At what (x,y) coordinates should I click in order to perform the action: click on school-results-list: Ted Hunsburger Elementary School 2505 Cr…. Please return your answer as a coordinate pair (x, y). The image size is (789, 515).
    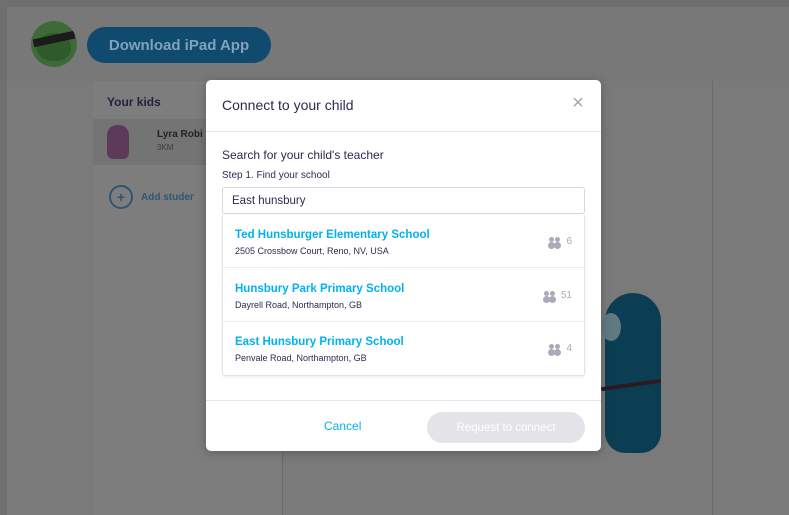
    Looking at the image, I should click on (403, 295).